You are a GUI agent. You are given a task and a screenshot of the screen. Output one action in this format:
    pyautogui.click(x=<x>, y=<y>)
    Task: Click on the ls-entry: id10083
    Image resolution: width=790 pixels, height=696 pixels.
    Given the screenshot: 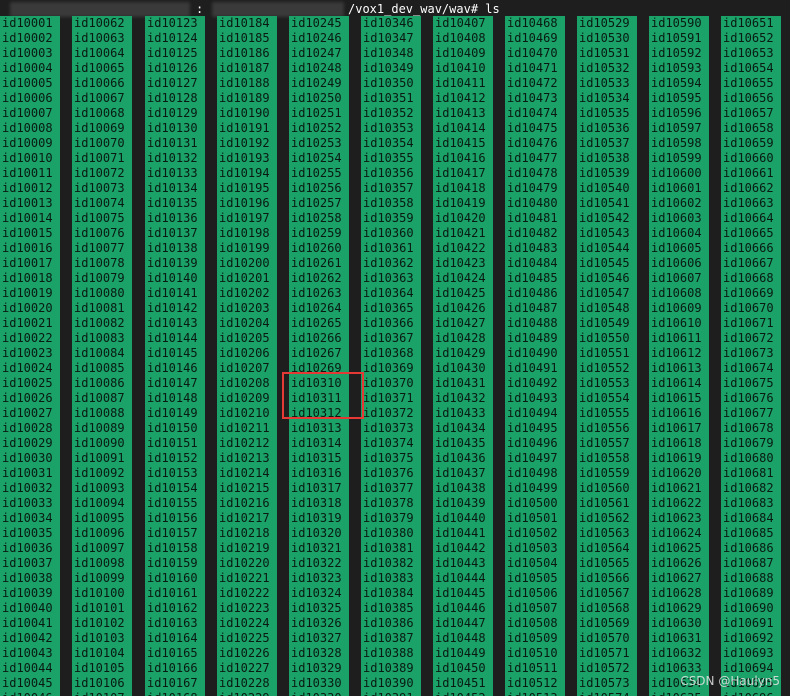 What is the action you would take?
    pyautogui.click(x=99, y=338)
    